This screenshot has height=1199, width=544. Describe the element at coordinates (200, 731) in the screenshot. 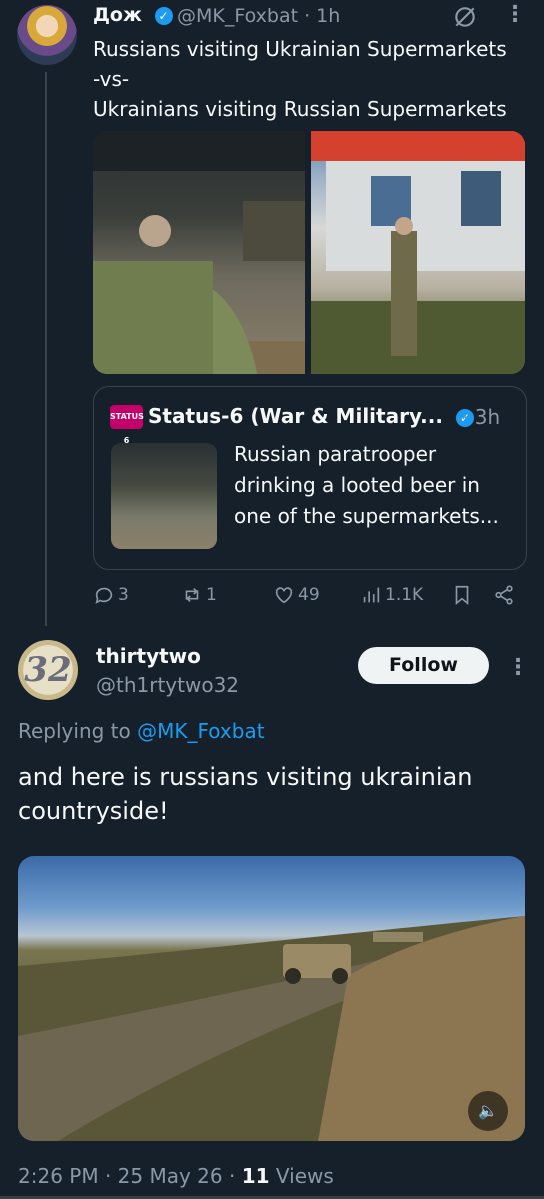

I see `replying-to-handle: @MK_Foxbat` at that location.